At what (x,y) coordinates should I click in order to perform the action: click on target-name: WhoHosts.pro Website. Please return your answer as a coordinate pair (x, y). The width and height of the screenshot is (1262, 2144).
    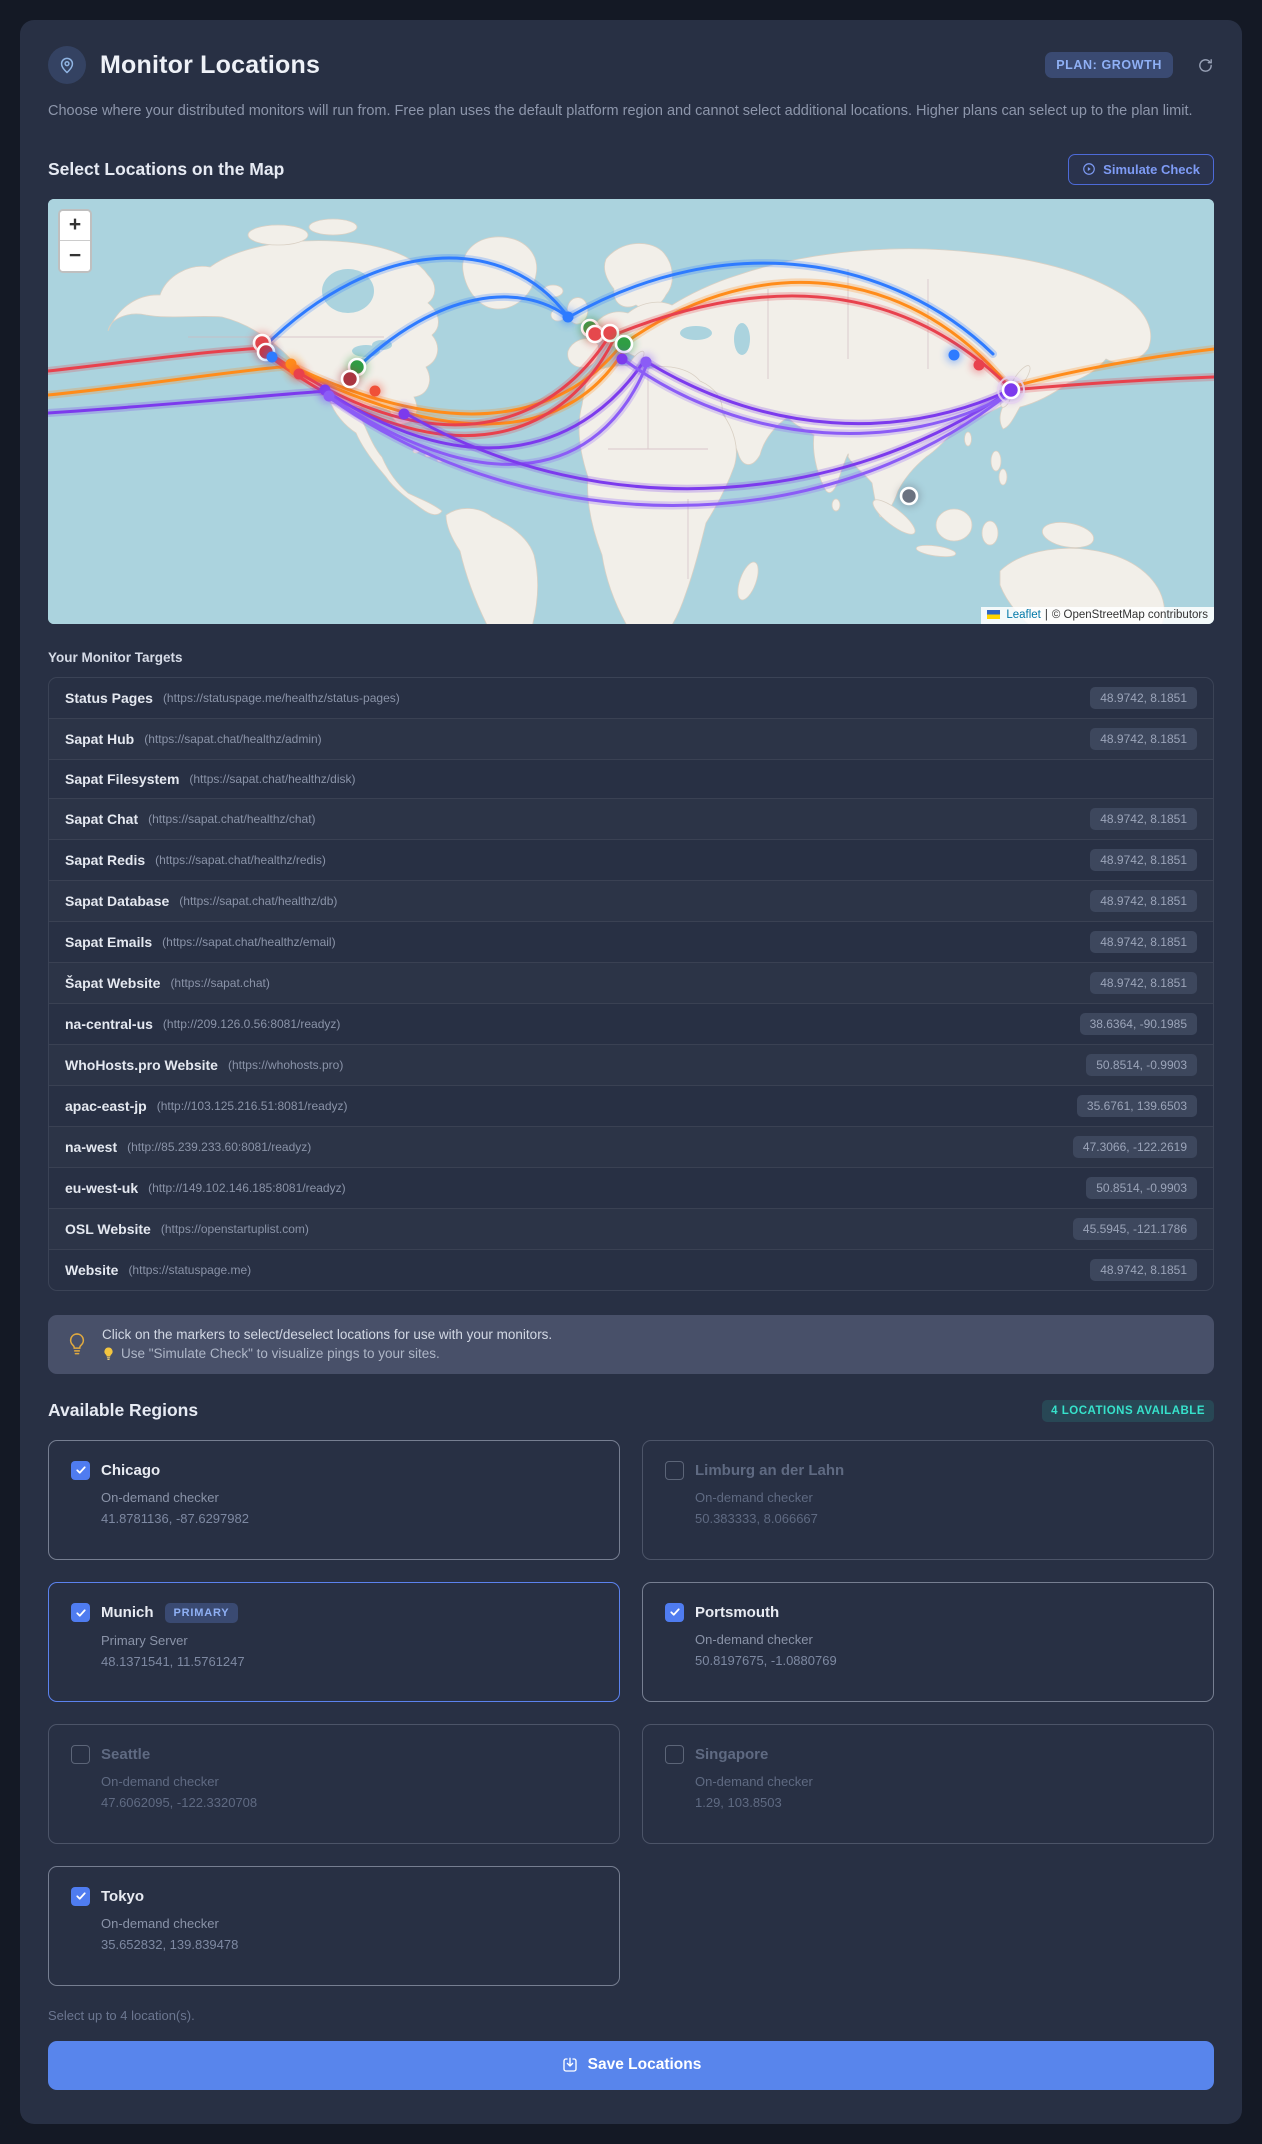
    Looking at the image, I should click on (141, 1064).